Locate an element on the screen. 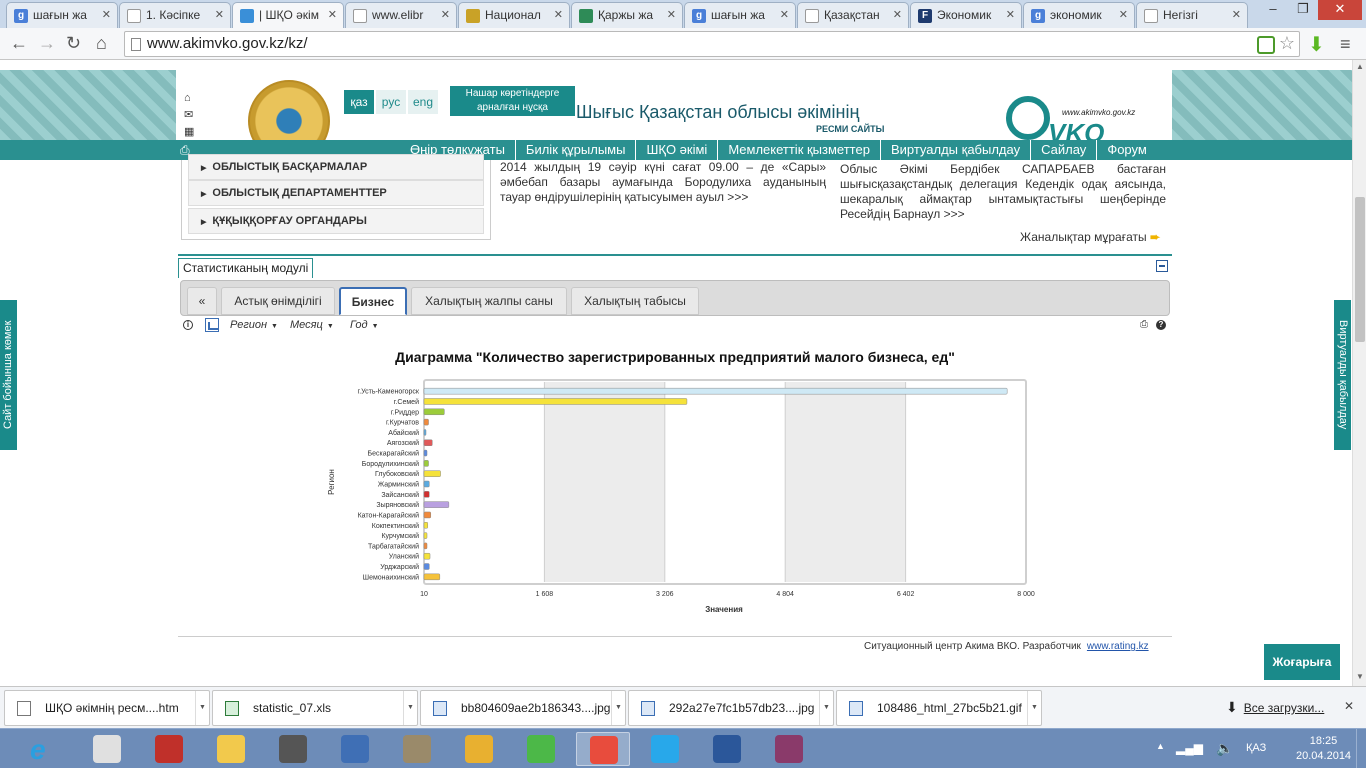  low-vision-button: Нашар көретіндерге арналған нұсқа is located at coordinates (512, 101).